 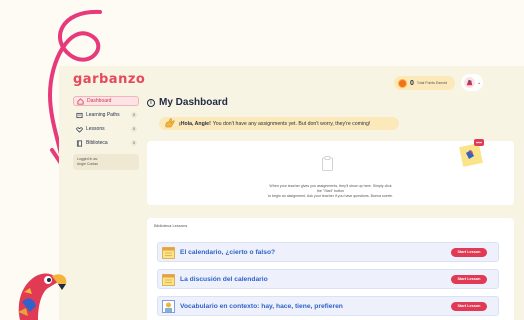 What do you see at coordinates (402, 83) in the screenshot?
I see `coin-icon` at bounding box center [402, 83].